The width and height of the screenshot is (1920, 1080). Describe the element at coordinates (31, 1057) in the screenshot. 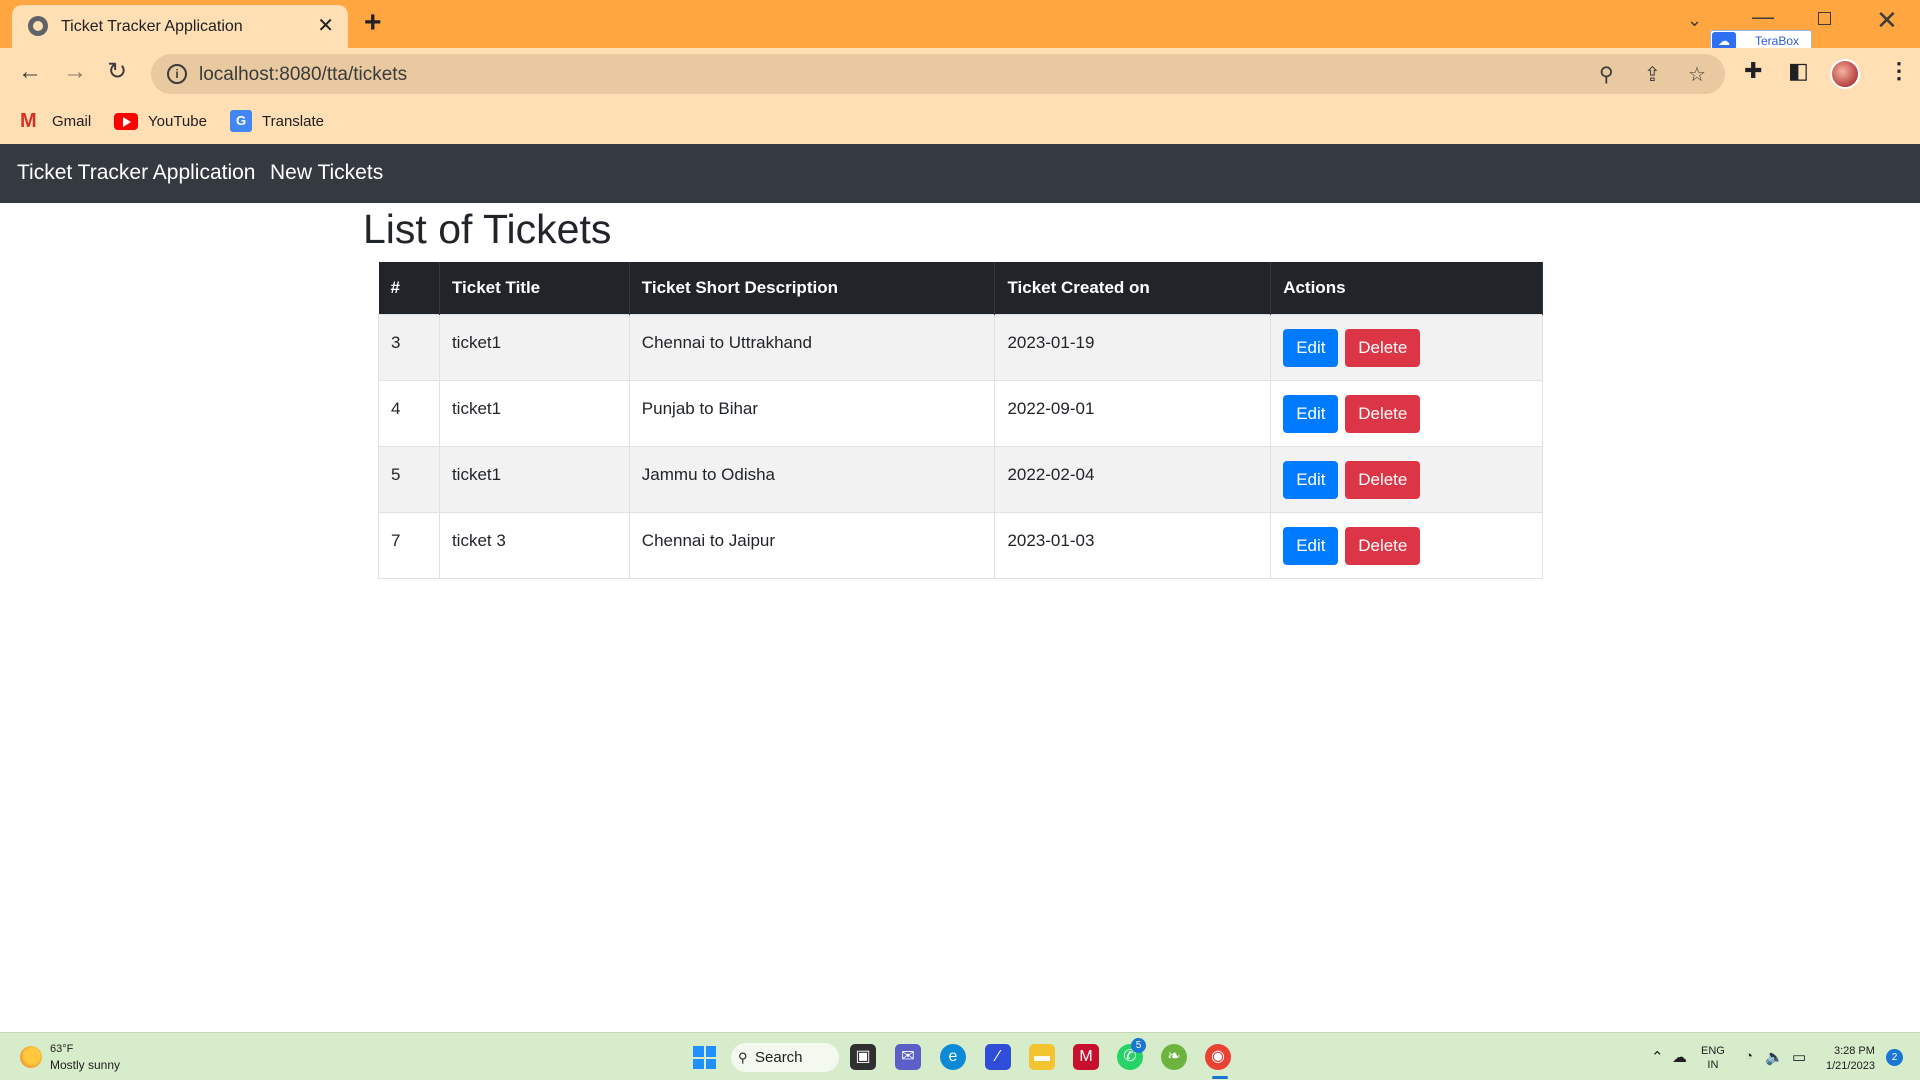

I see `sun-icon` at that location.